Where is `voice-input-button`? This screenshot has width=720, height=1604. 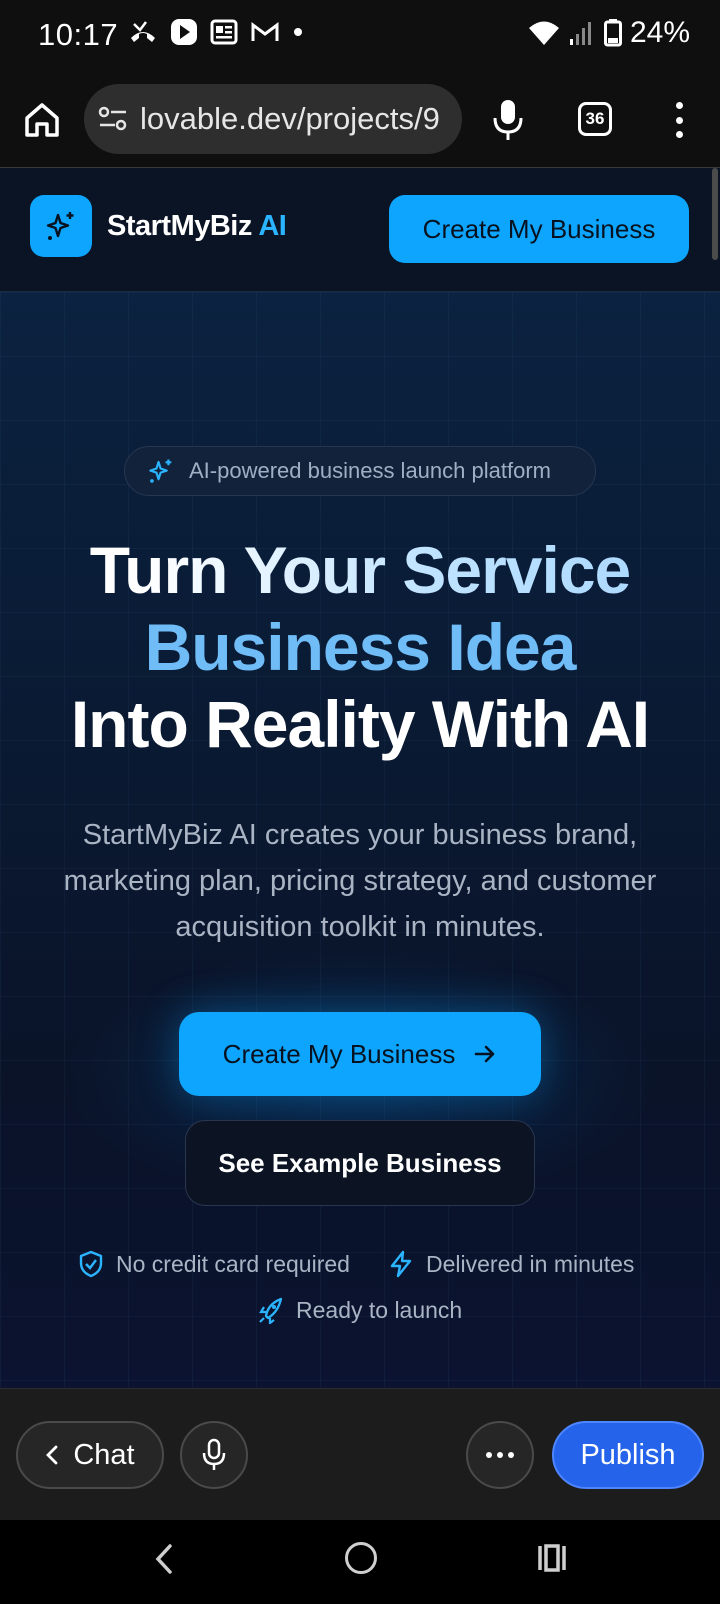 voice-input-button is located at coordinates (214, 1455).